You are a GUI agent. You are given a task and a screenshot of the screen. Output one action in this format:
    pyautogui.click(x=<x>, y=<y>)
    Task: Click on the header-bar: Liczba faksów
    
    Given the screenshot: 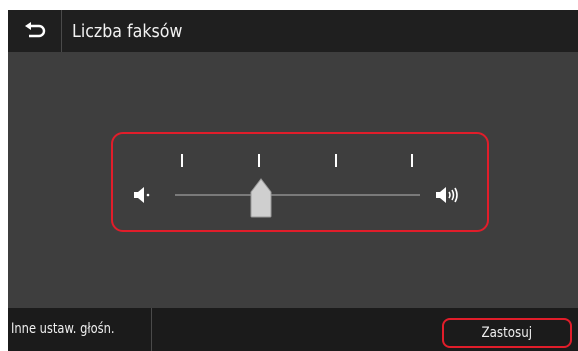 What is the action you would take?
    pyautogui.click(x=293, y=31)
    